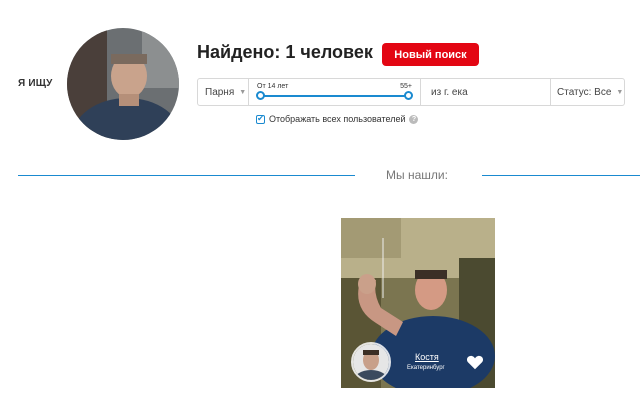 The width and height of the screenshot is (640, 402). Describe the element at coordinates (417, 175) in the screenshot. I see `results-heading: Мы нашли:` at that location.